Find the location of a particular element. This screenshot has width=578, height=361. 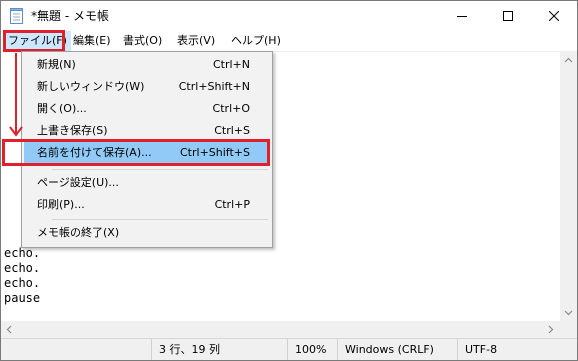

close-icon is located at coordinates (554, 16).